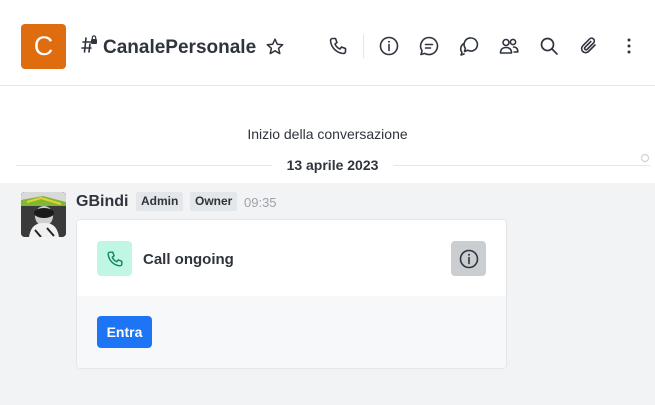 Image resolution: width=655 pixels, height=405 pixels. What do you see at coordinates (645, 158) in the screenshot?
I see `scroll-indicator` at bounding box center [645, 158].